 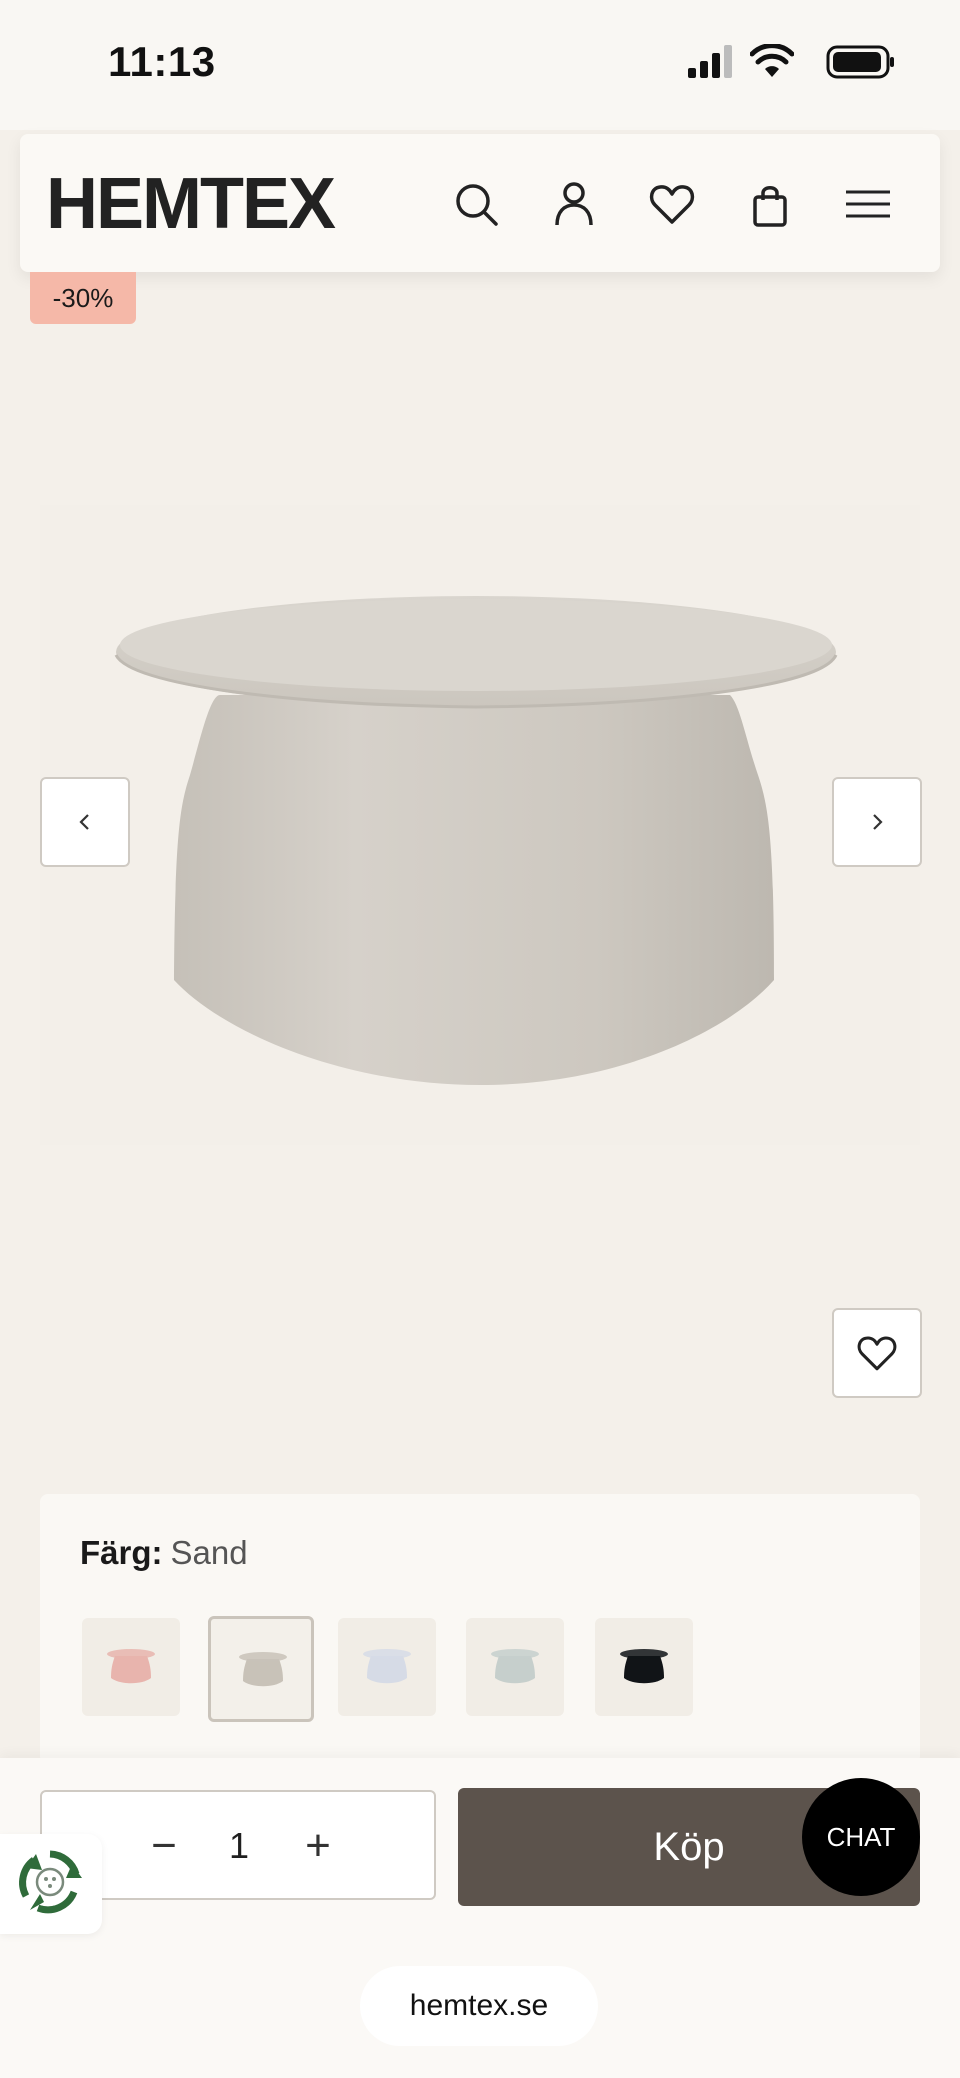 I want to click on url-bar: hemtex.se, so click(x=479, y=2006).